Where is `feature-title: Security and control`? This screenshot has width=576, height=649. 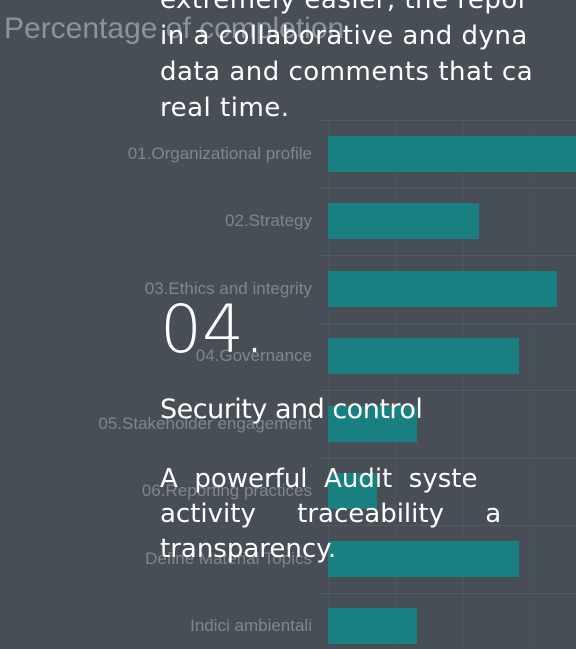
feature-title: Security and control is located at coordinates (291, 409).